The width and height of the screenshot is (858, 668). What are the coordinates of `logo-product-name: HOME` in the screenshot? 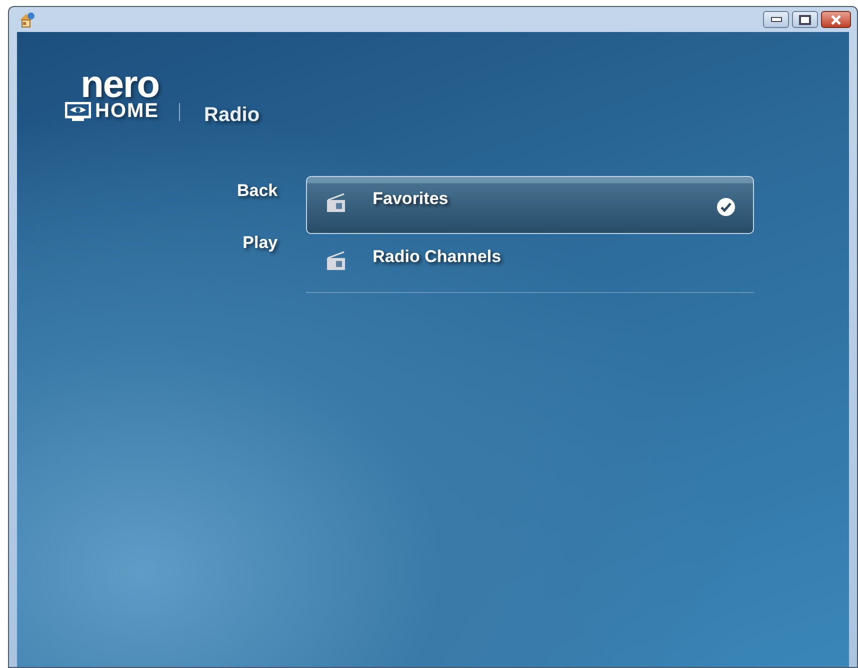 It's located at (127, 111).